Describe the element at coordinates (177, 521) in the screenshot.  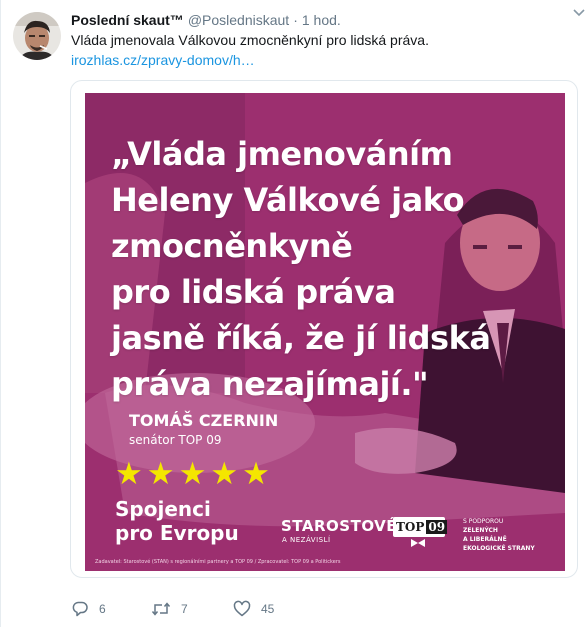
I see `party-name: Spojenci pro Evropu` at that location.